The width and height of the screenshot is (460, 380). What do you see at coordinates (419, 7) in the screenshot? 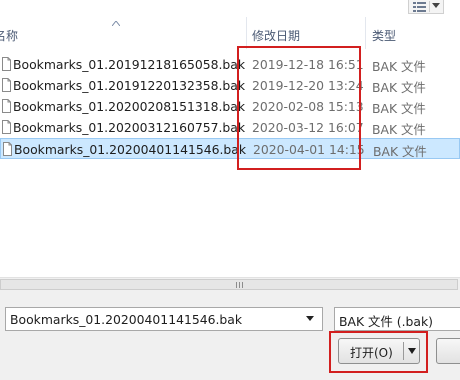
I see `details-view-icon` at bounding box center [419, 7].